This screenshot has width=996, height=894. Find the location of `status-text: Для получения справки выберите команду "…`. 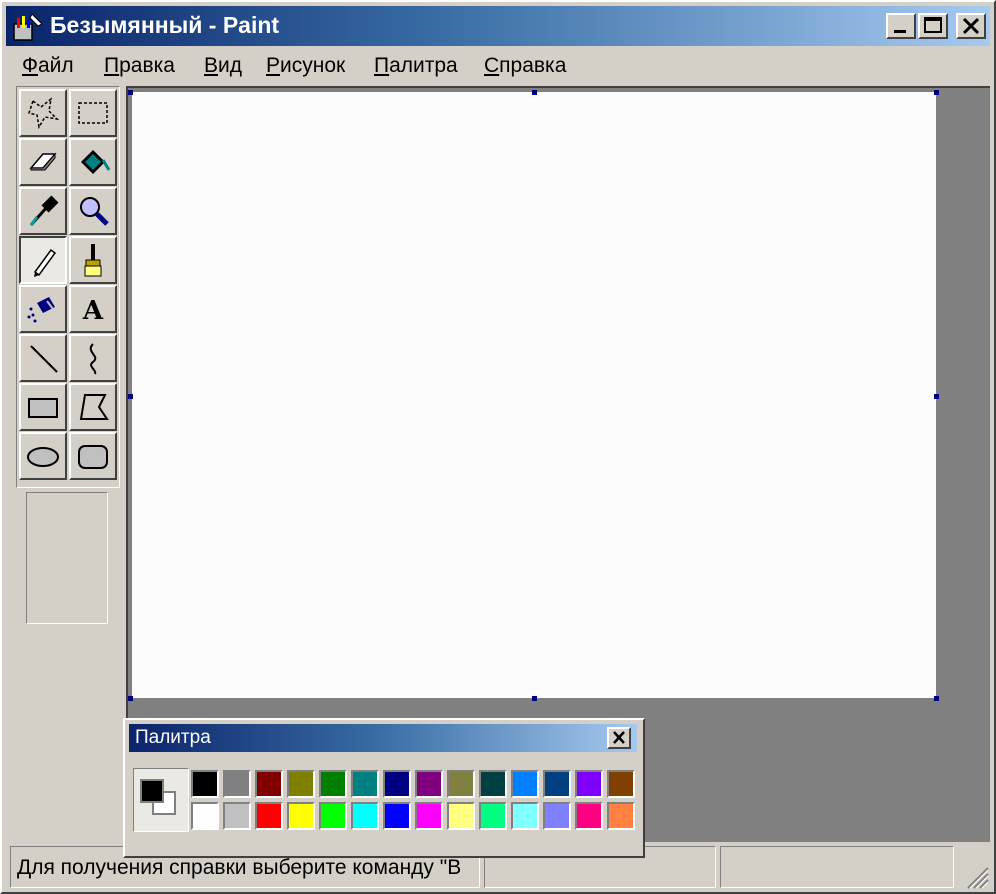

status-text: Для получения справки выберите команду "… is located at coordinates (239, 867).